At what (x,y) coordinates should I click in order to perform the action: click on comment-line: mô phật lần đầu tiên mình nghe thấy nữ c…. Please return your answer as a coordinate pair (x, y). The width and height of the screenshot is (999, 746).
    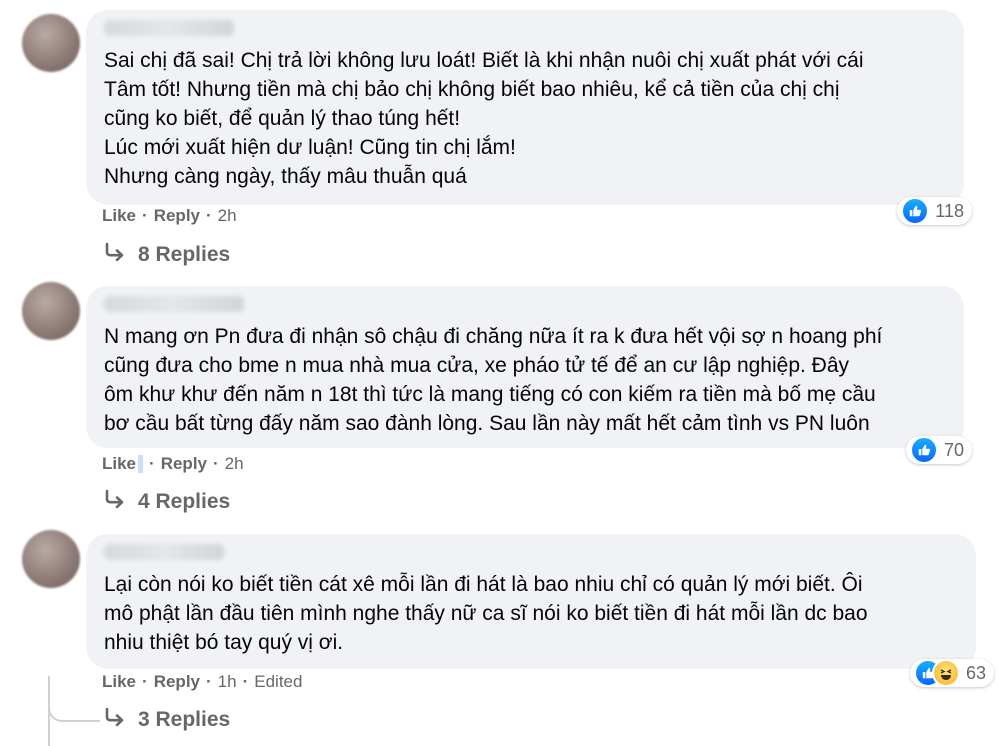
    Looking at the image, I should click on (486, 613).